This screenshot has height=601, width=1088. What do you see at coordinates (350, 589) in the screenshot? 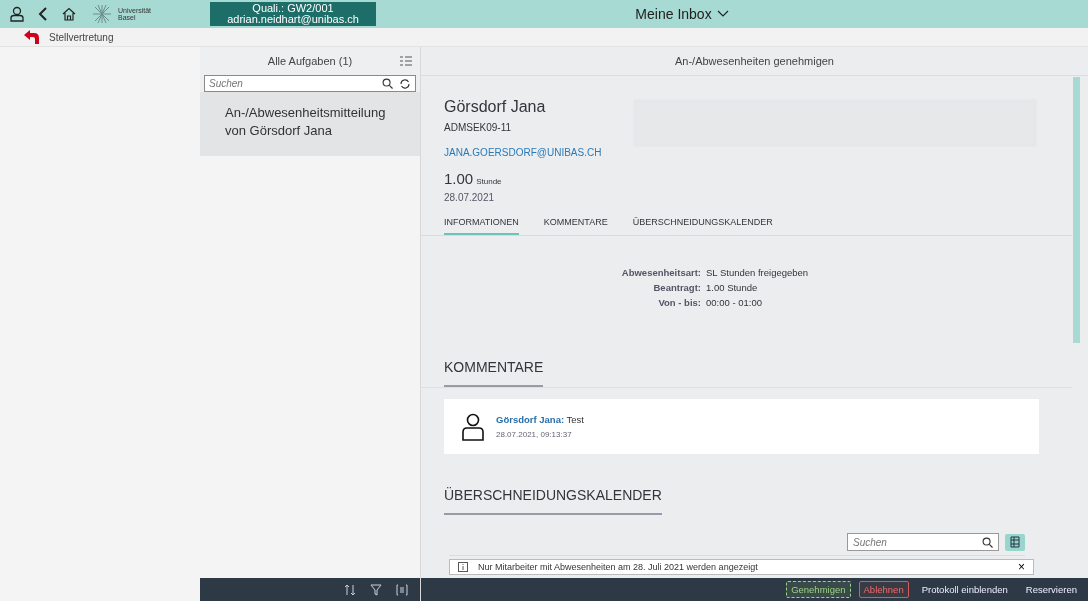
I see `sort-icon` at bounding box center [350, 589].